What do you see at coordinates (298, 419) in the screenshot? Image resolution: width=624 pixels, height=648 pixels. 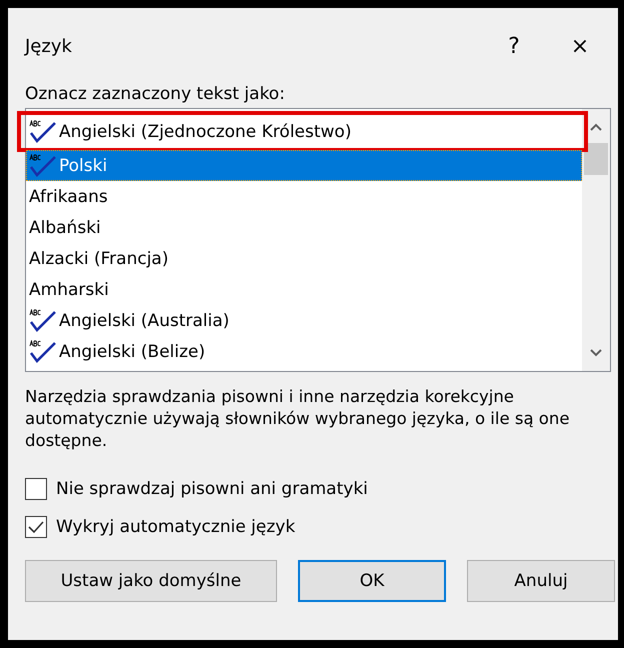 I see `description-text: Narzędzia sprawdzania pisowni i inne narzędzia korekcyjne automatycznie używają słowników wybranego języka, o ile są one dostępne.` at bounding box center [298, 419].